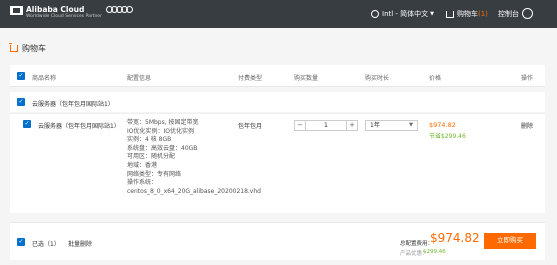 This screenshot has width=557, height=265. I want to click on product-group-row: ✓ 云服务器（包年包月国际站1）, so click(277, 102).